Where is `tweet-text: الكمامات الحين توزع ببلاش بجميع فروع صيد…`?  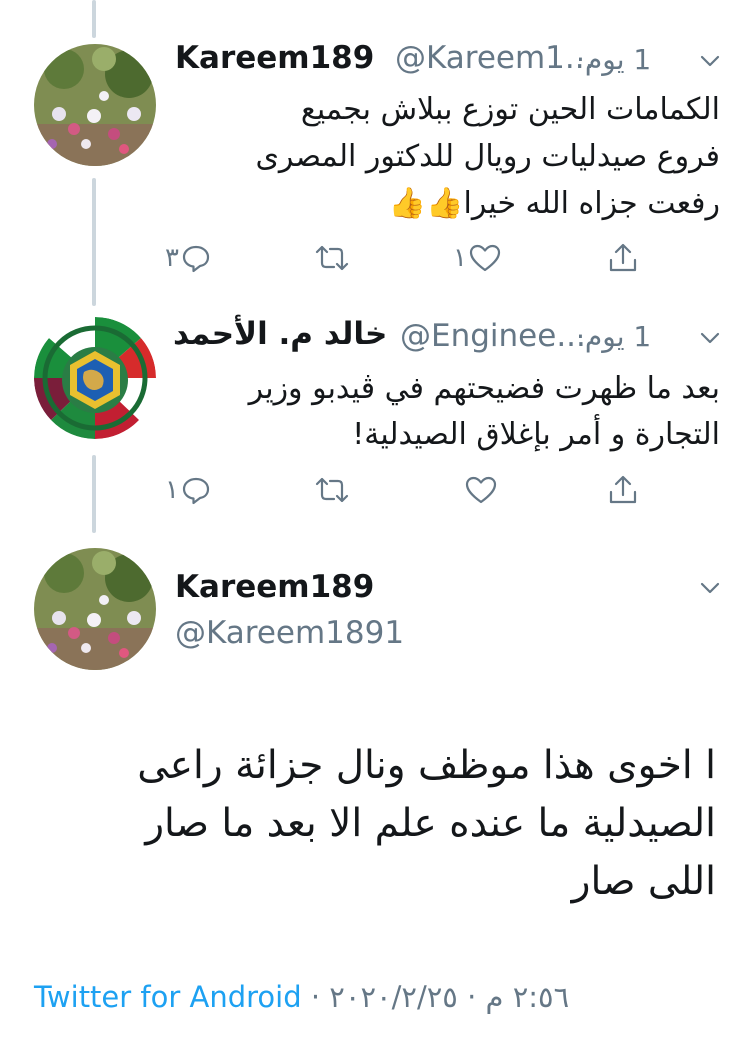 tweet-text: الكمامات الحين توزع ببلاش بجميع فروع صيد… is located at coordinates (440, 156).